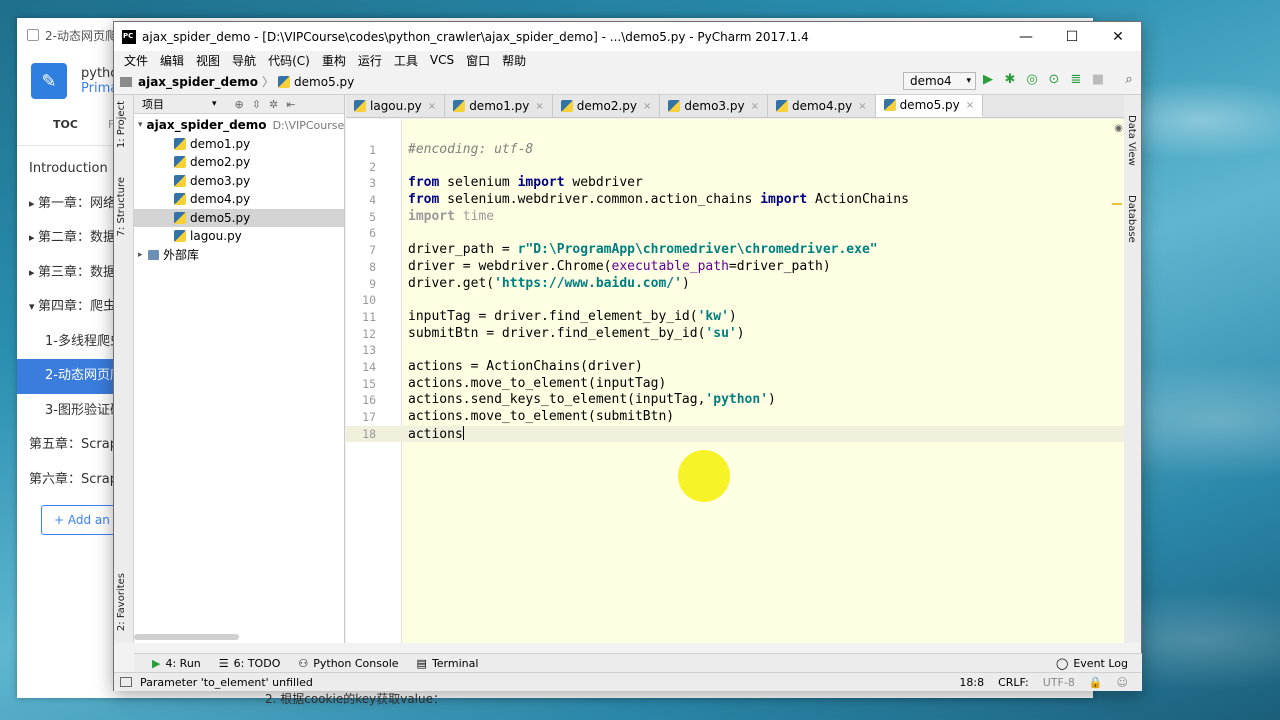 The image size is (1280, 720). What do you see at coordinates (1076, 80) in the screenshot?
I see `concurrency-icon: ≣` at bounding box center [1076, 80].